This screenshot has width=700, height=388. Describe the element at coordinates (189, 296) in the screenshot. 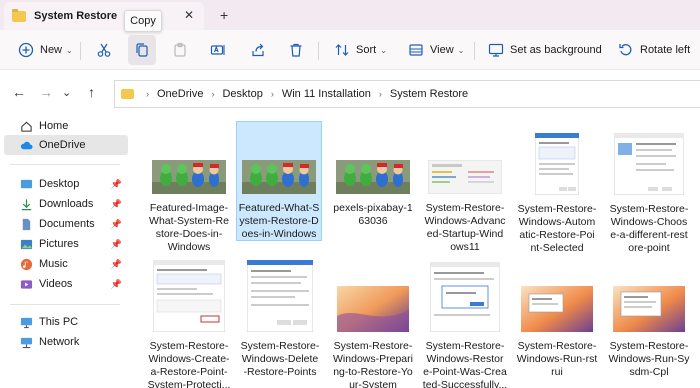

I see `thumbnail-dialog` at that location.